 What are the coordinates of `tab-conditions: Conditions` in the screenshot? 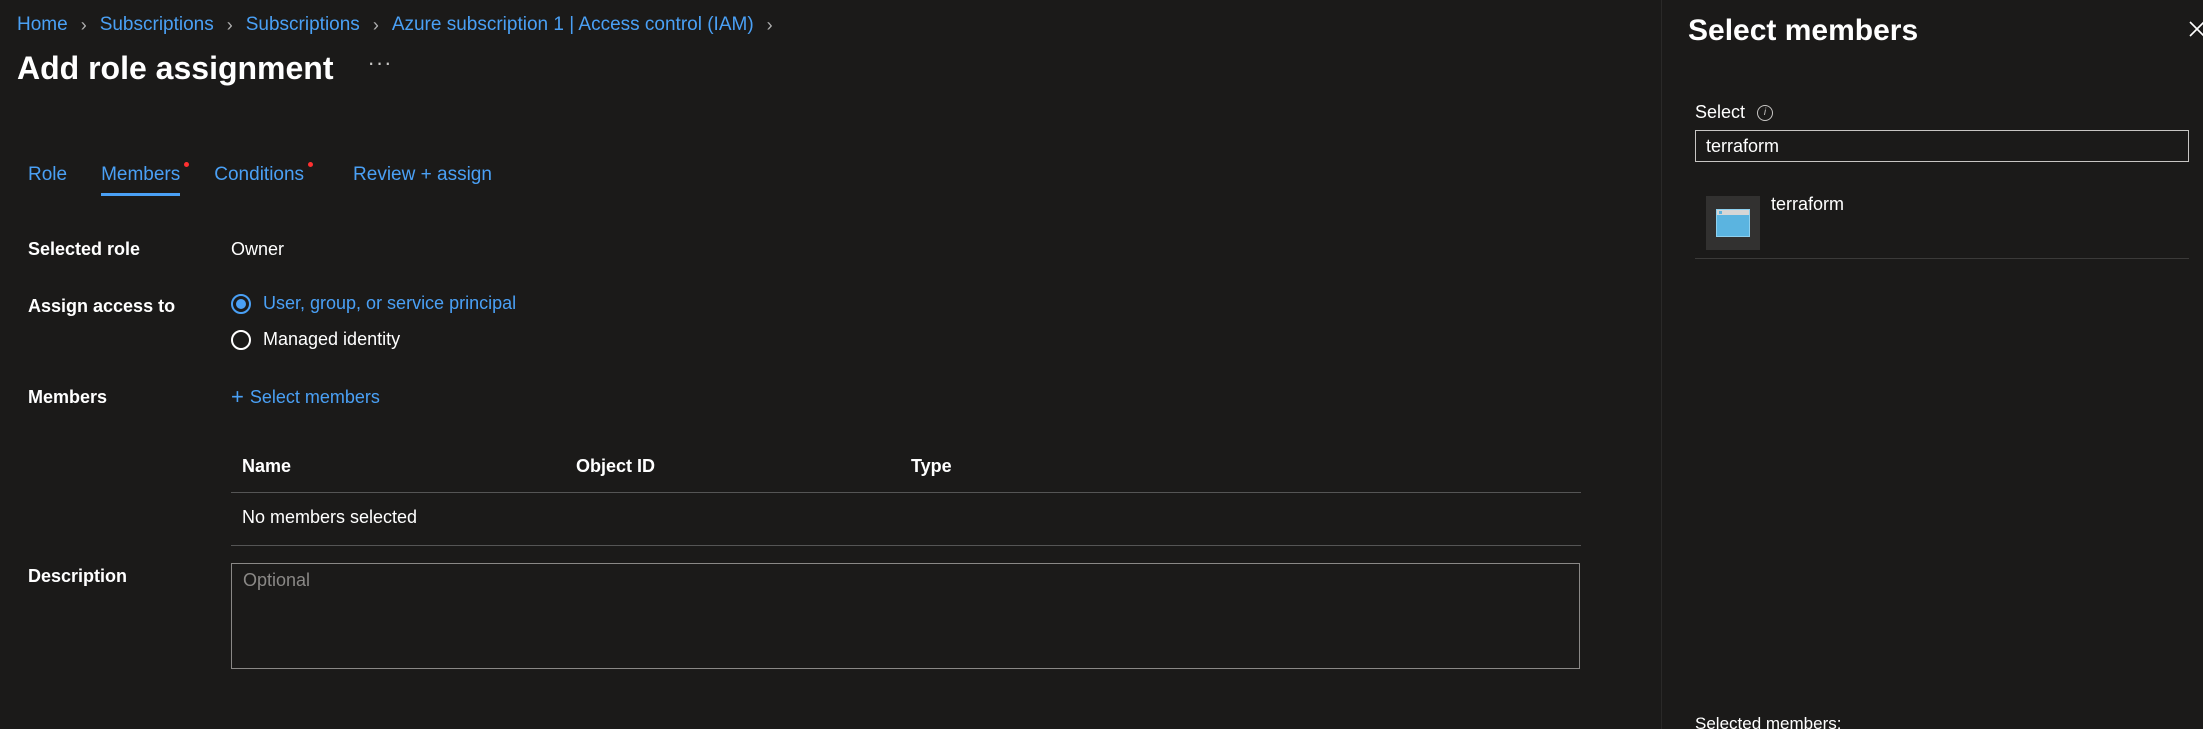 It's located at (264, 179).